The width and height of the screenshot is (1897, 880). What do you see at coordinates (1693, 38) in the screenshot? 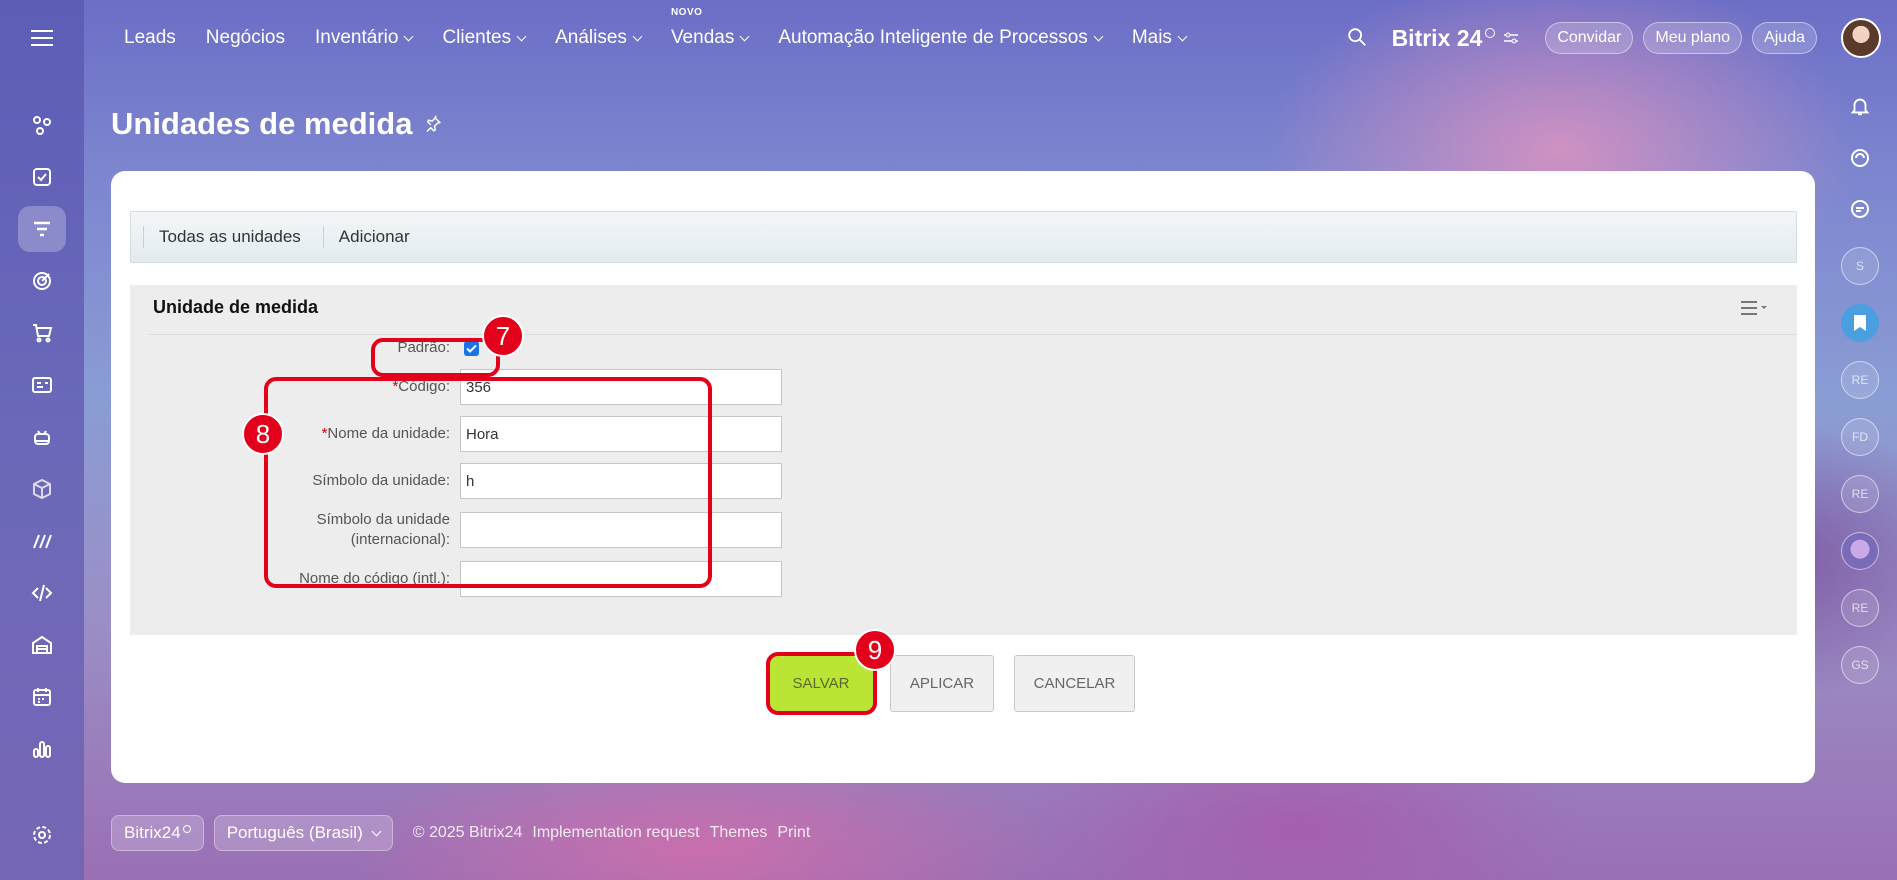
I see `my-plan-button: Meu plano` at bounding box center [1693, 38].